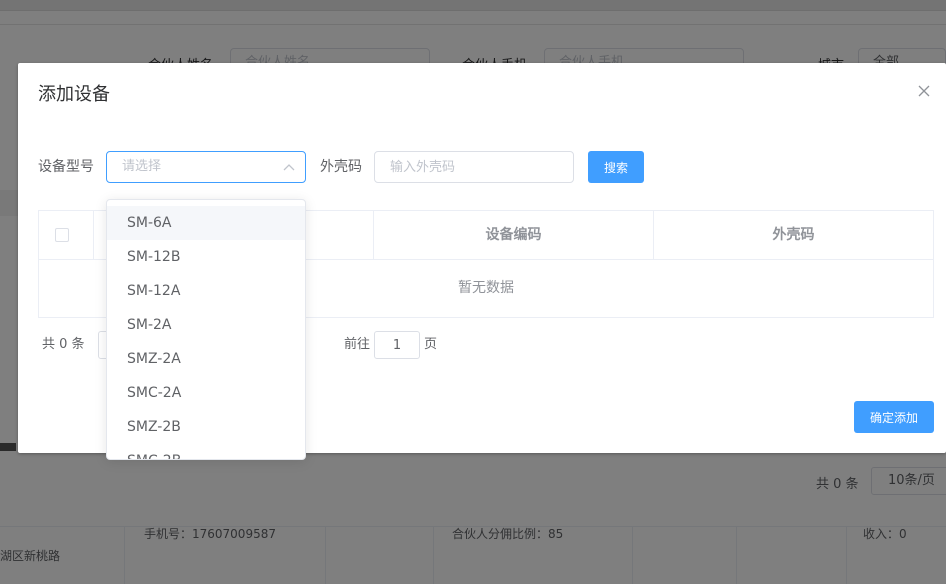 This screenshot has width=946, height=584. Describe the element at coordinates (206, 291) in the screenshot. I see `dropdown-option: SM-12A` at that location.